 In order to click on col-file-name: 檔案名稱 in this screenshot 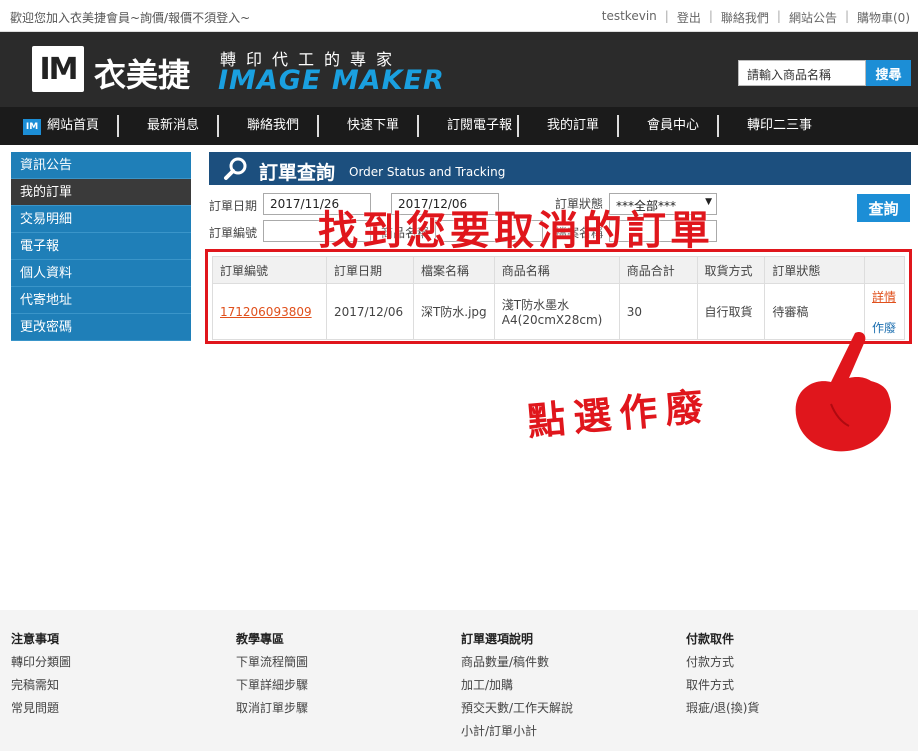, I will do `click(453, 270)`.